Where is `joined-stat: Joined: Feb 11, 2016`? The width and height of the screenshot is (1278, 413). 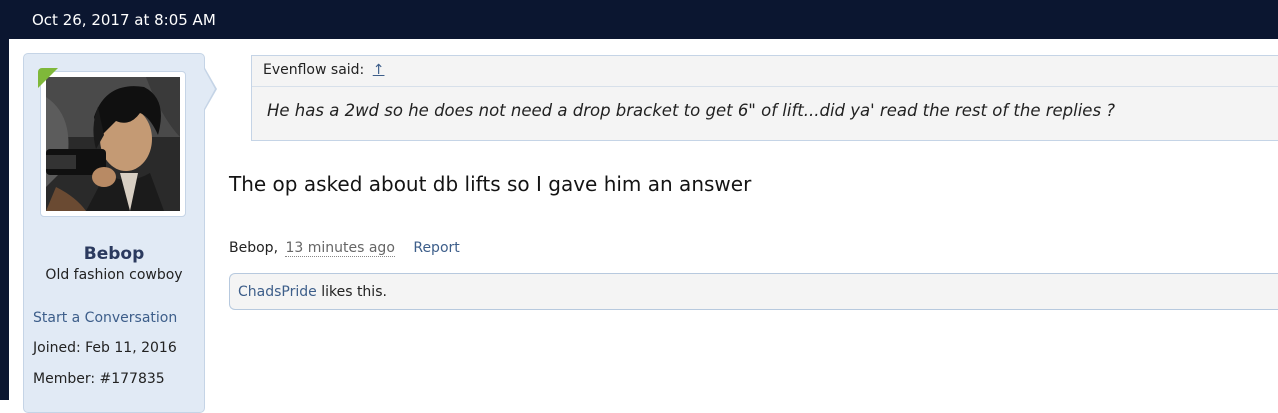
joined-stat: Joined: Feb 11, 2016 is located at coordinates (105, 348).